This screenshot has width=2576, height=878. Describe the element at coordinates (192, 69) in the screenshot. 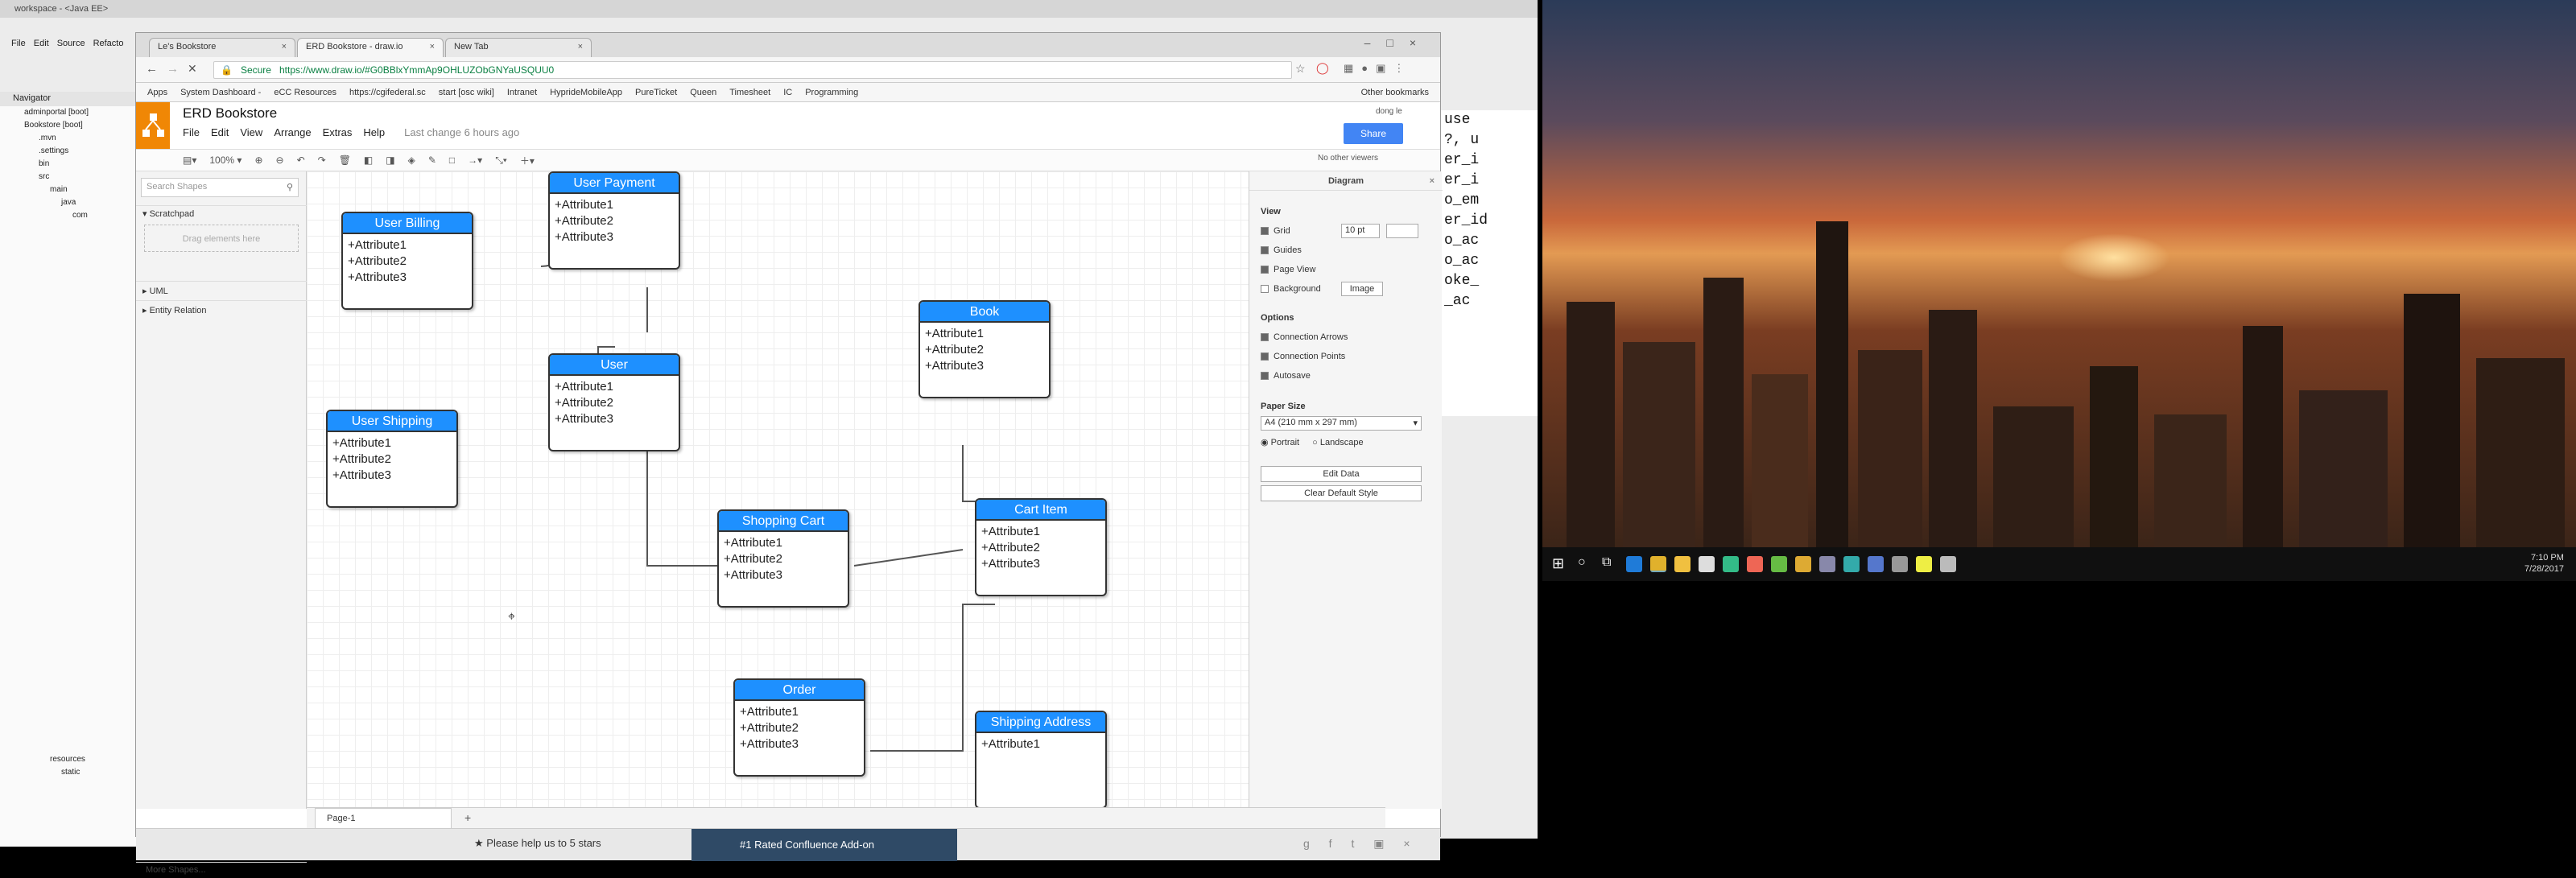

I see `stop-icon: ✕` at that location.